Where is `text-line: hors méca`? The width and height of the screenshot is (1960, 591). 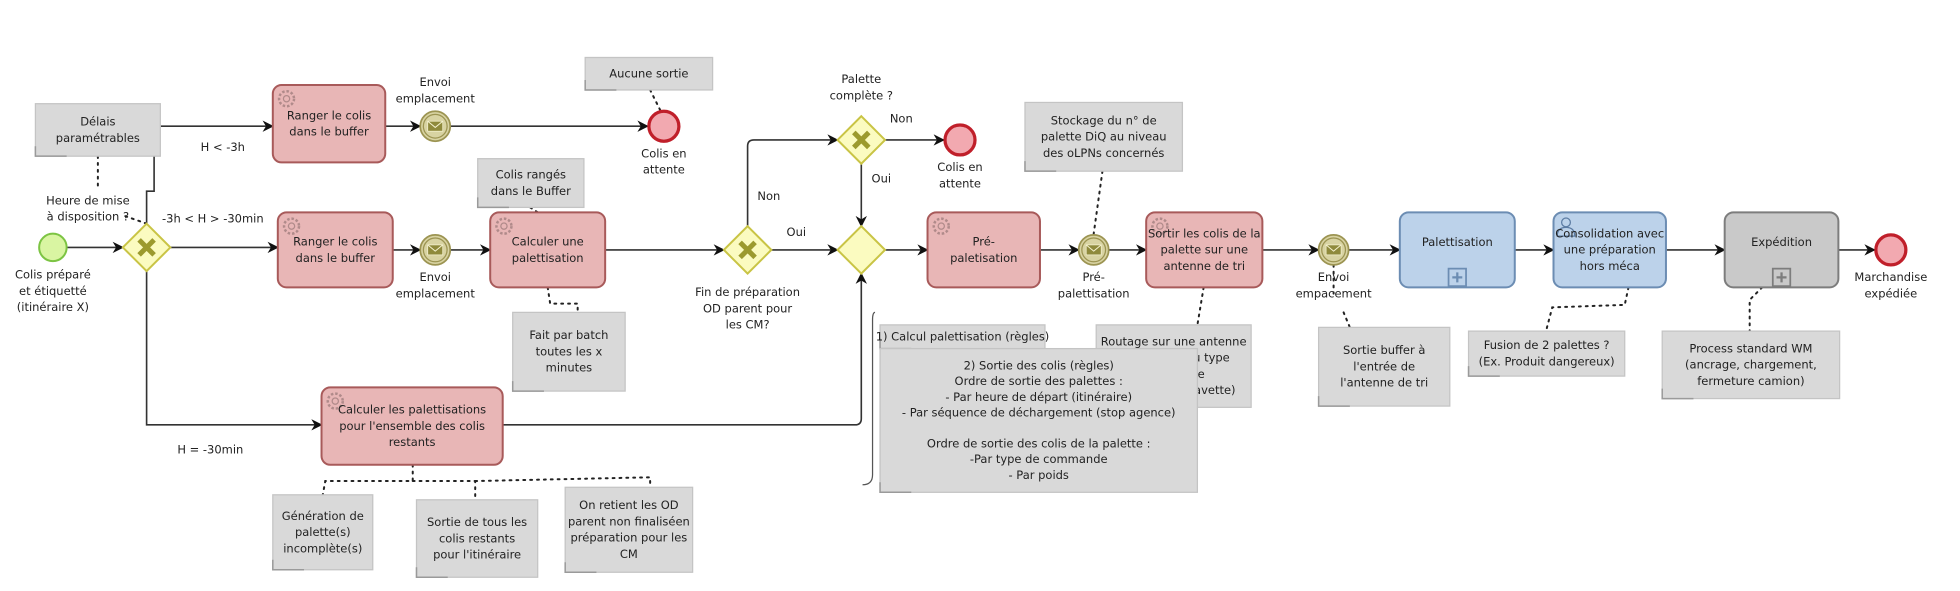
text-line: hors méca is located at coordinates (1610, 266).